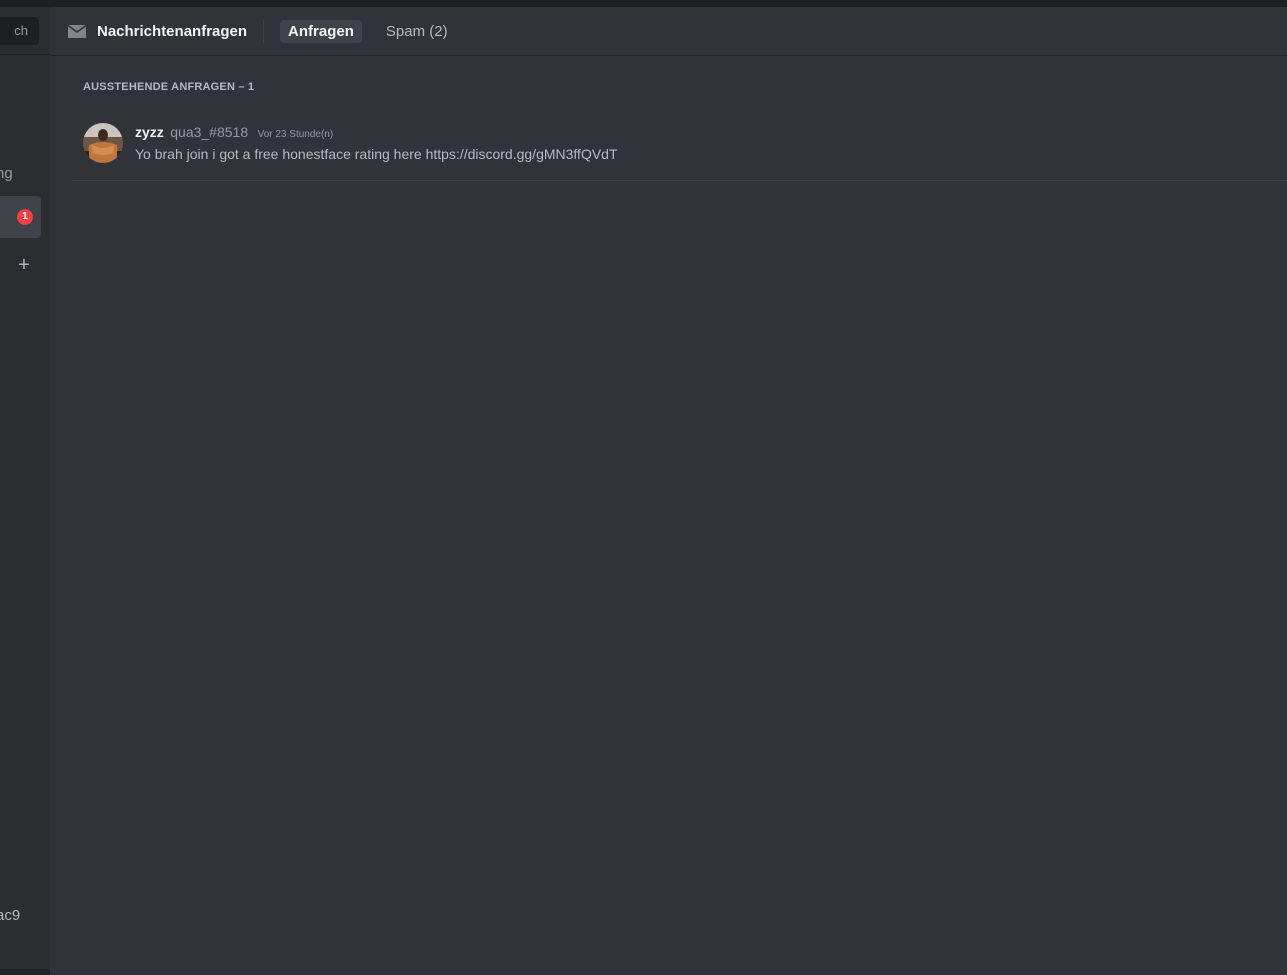 This screenshot has height=975, width=1287. I want to click on window-top-bar, so click(643, 3).